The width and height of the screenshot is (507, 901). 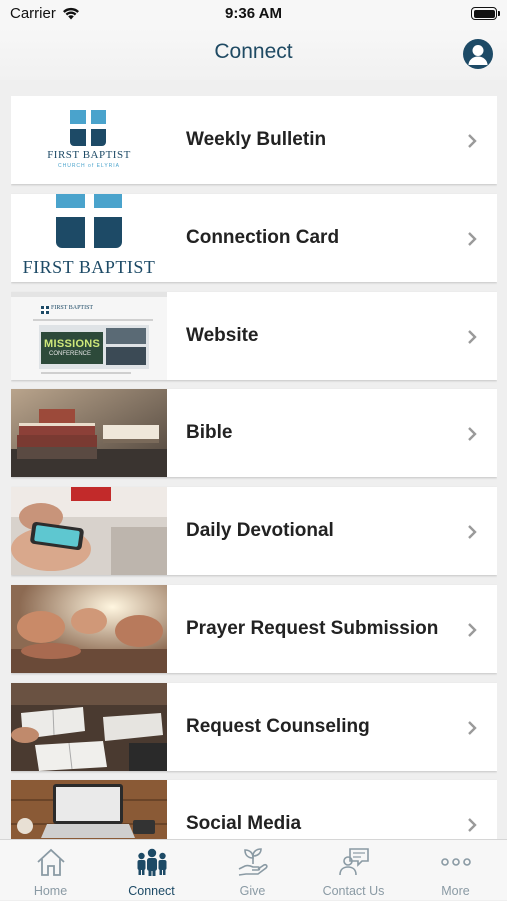 What do you see at coordinates (254, 809) in the screenshot?
I see `list-item-social-media: Social Media` at bounding box center [254, 809].